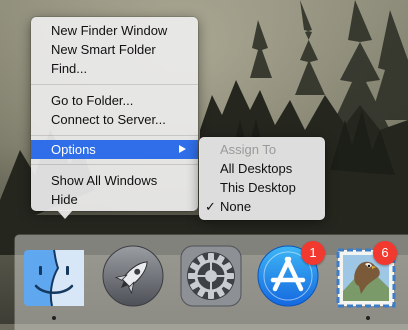  What do you see at coordinates (236, 206) in the screenshot?
I see `submenu-item-none-label: None` at bounding box center [236, 206].